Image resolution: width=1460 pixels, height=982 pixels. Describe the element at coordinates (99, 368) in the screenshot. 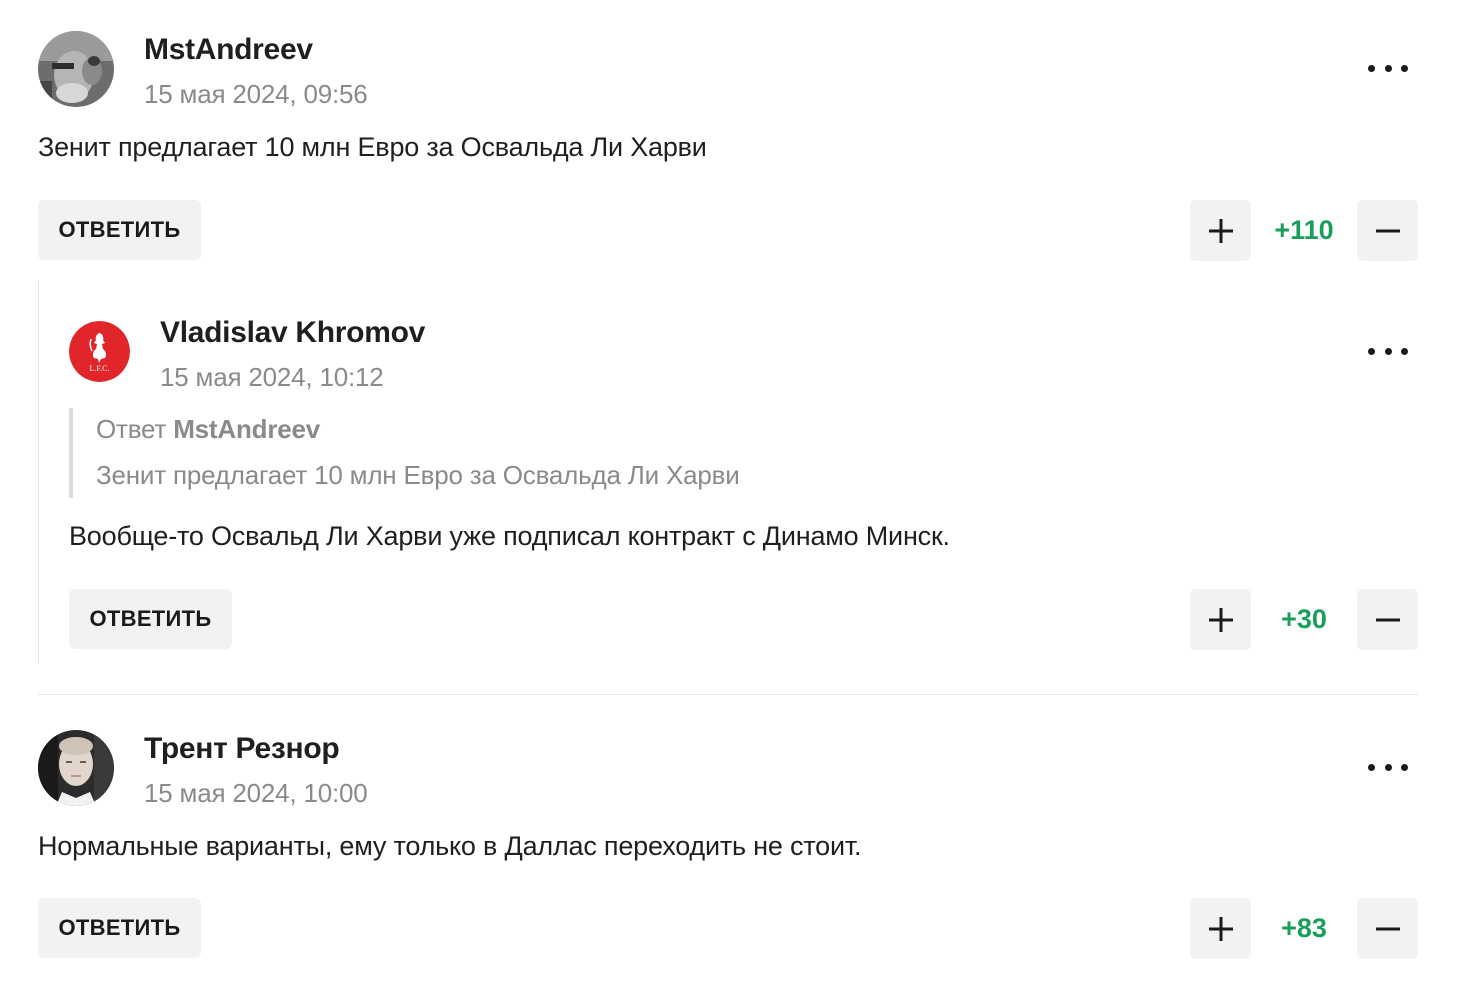

I see `svg-text: L.F.C.` at that location.